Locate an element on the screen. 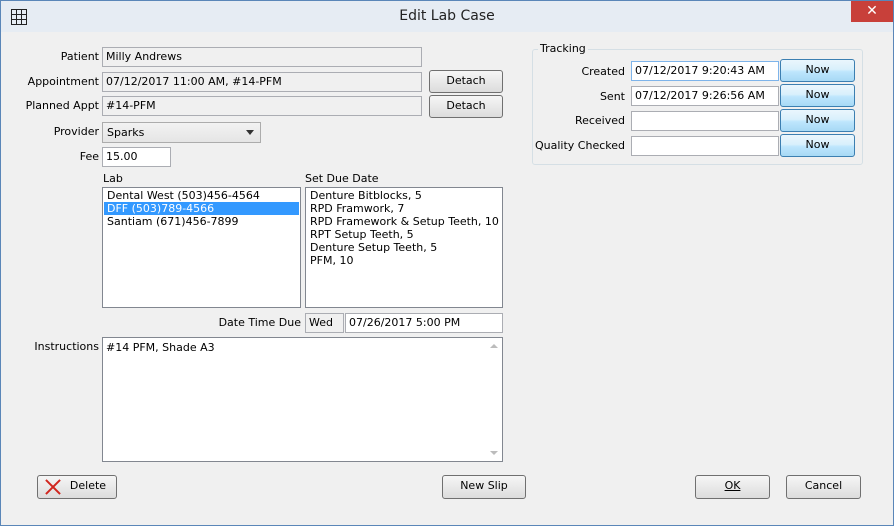 The width and height of the screenshot is (894, 526). appointment-label: Appointment is located at coordinates (63, 81).